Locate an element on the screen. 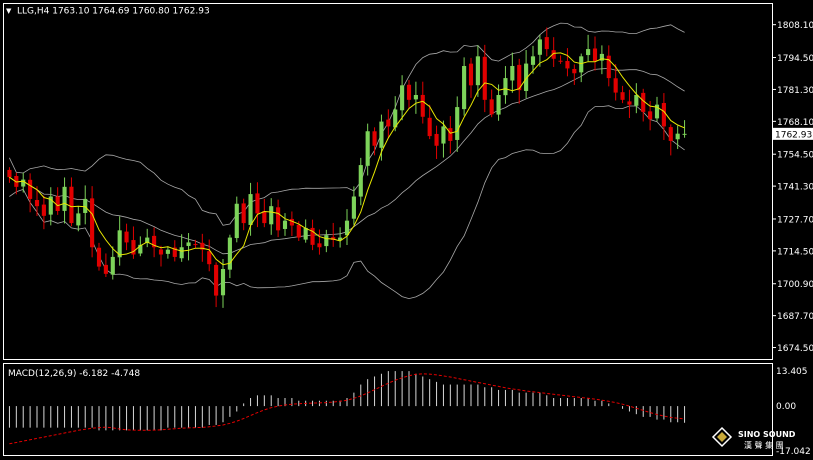 The image size is (813, 460). y-tick-label: 1700.90 is located at coordinates (795, 285).